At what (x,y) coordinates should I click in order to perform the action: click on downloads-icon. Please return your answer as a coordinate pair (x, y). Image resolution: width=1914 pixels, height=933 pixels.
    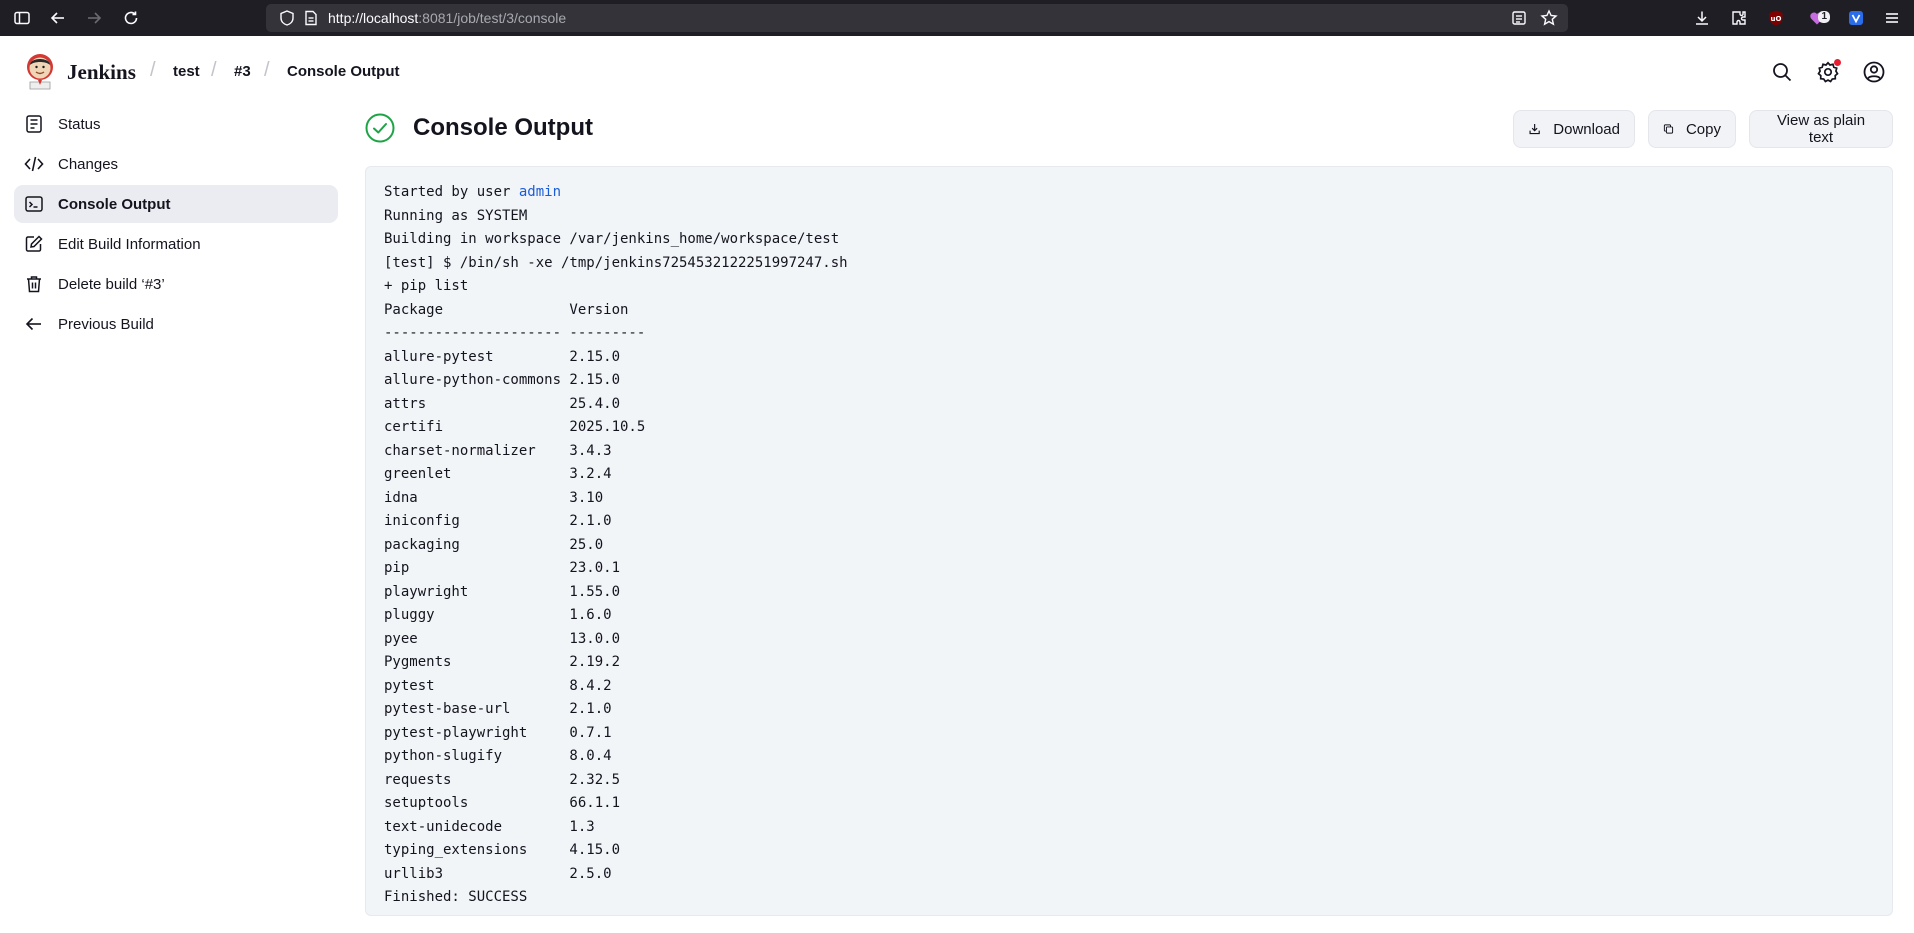
    Looking at the image, I should click on (1702, 18).